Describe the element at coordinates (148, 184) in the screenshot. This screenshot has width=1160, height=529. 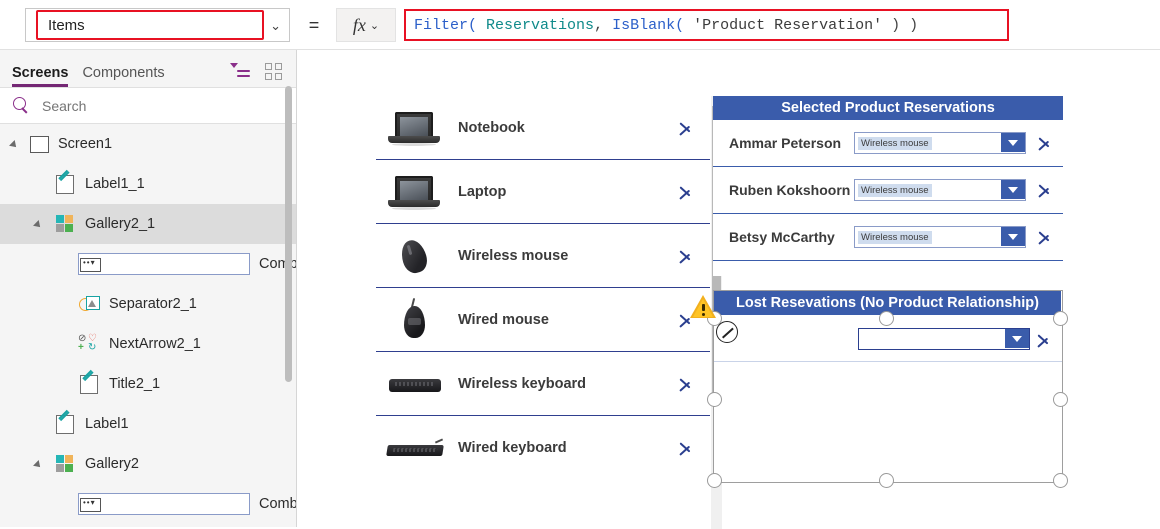
I see `tree-item-label1_1: Label1_1` at that location.